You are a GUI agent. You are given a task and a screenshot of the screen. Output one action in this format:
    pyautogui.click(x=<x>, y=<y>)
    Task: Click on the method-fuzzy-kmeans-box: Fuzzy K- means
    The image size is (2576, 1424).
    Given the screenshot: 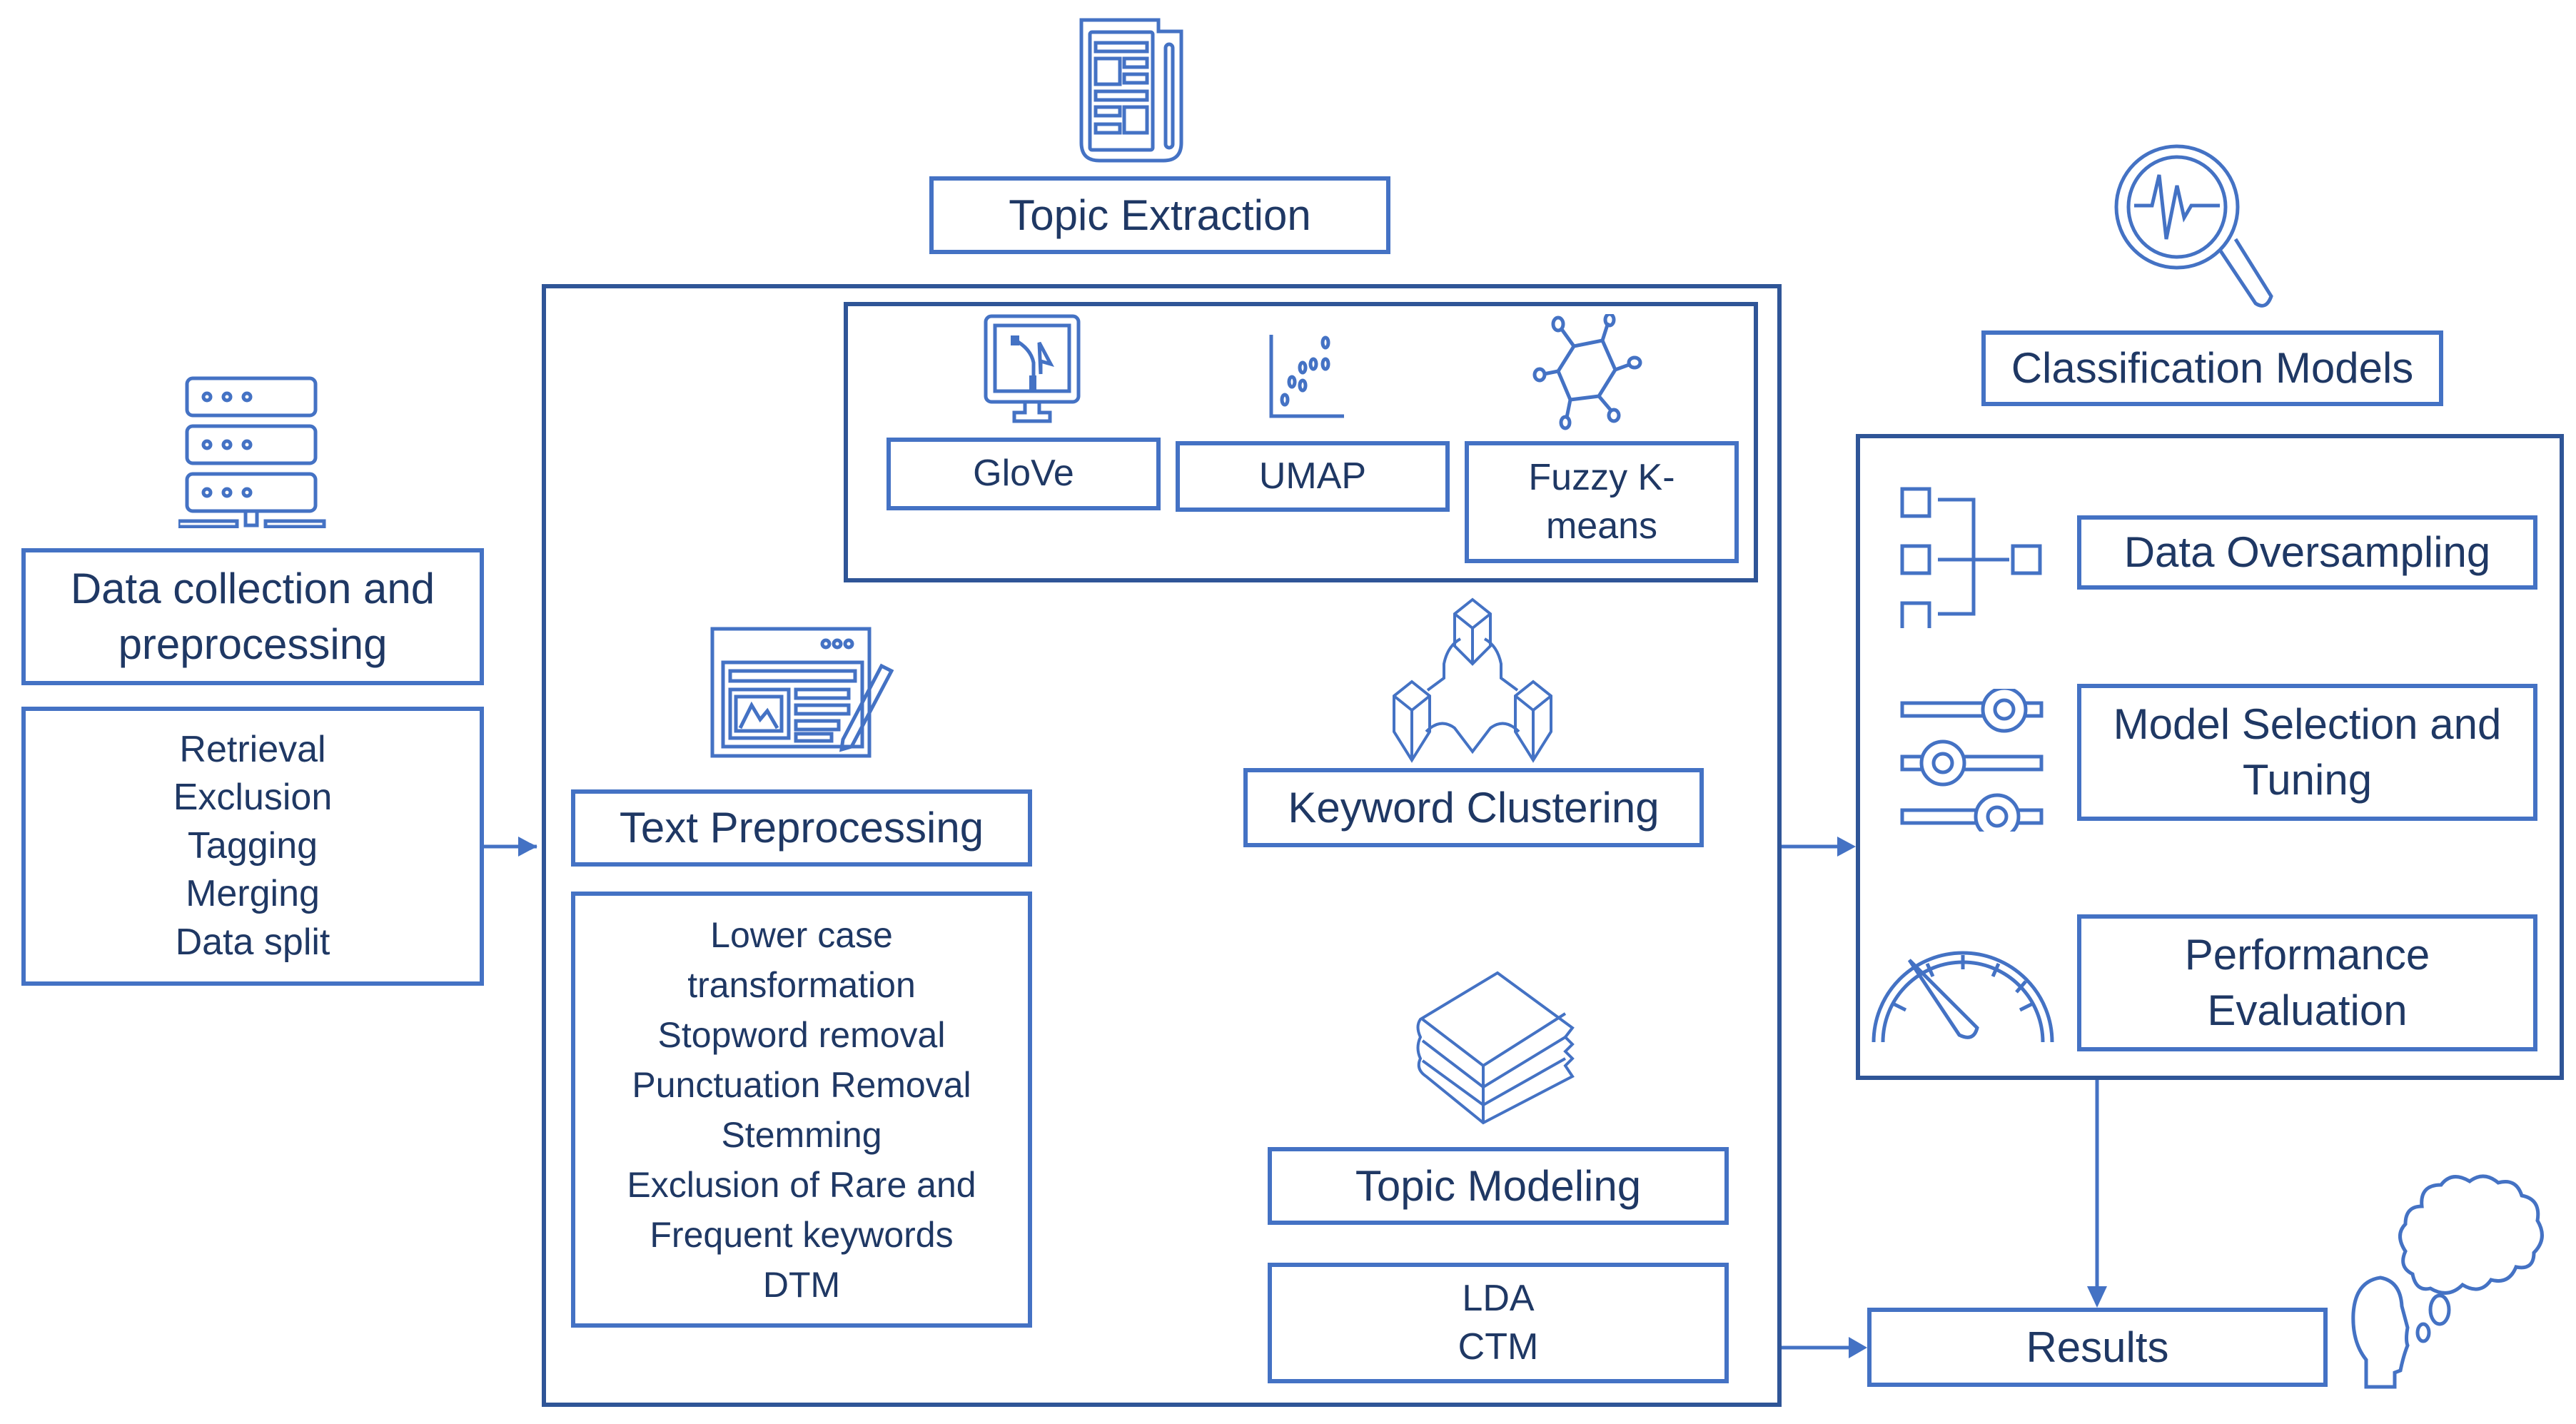 What is the action you would take?
    pyautogui.click(x=1602, y=502)
    